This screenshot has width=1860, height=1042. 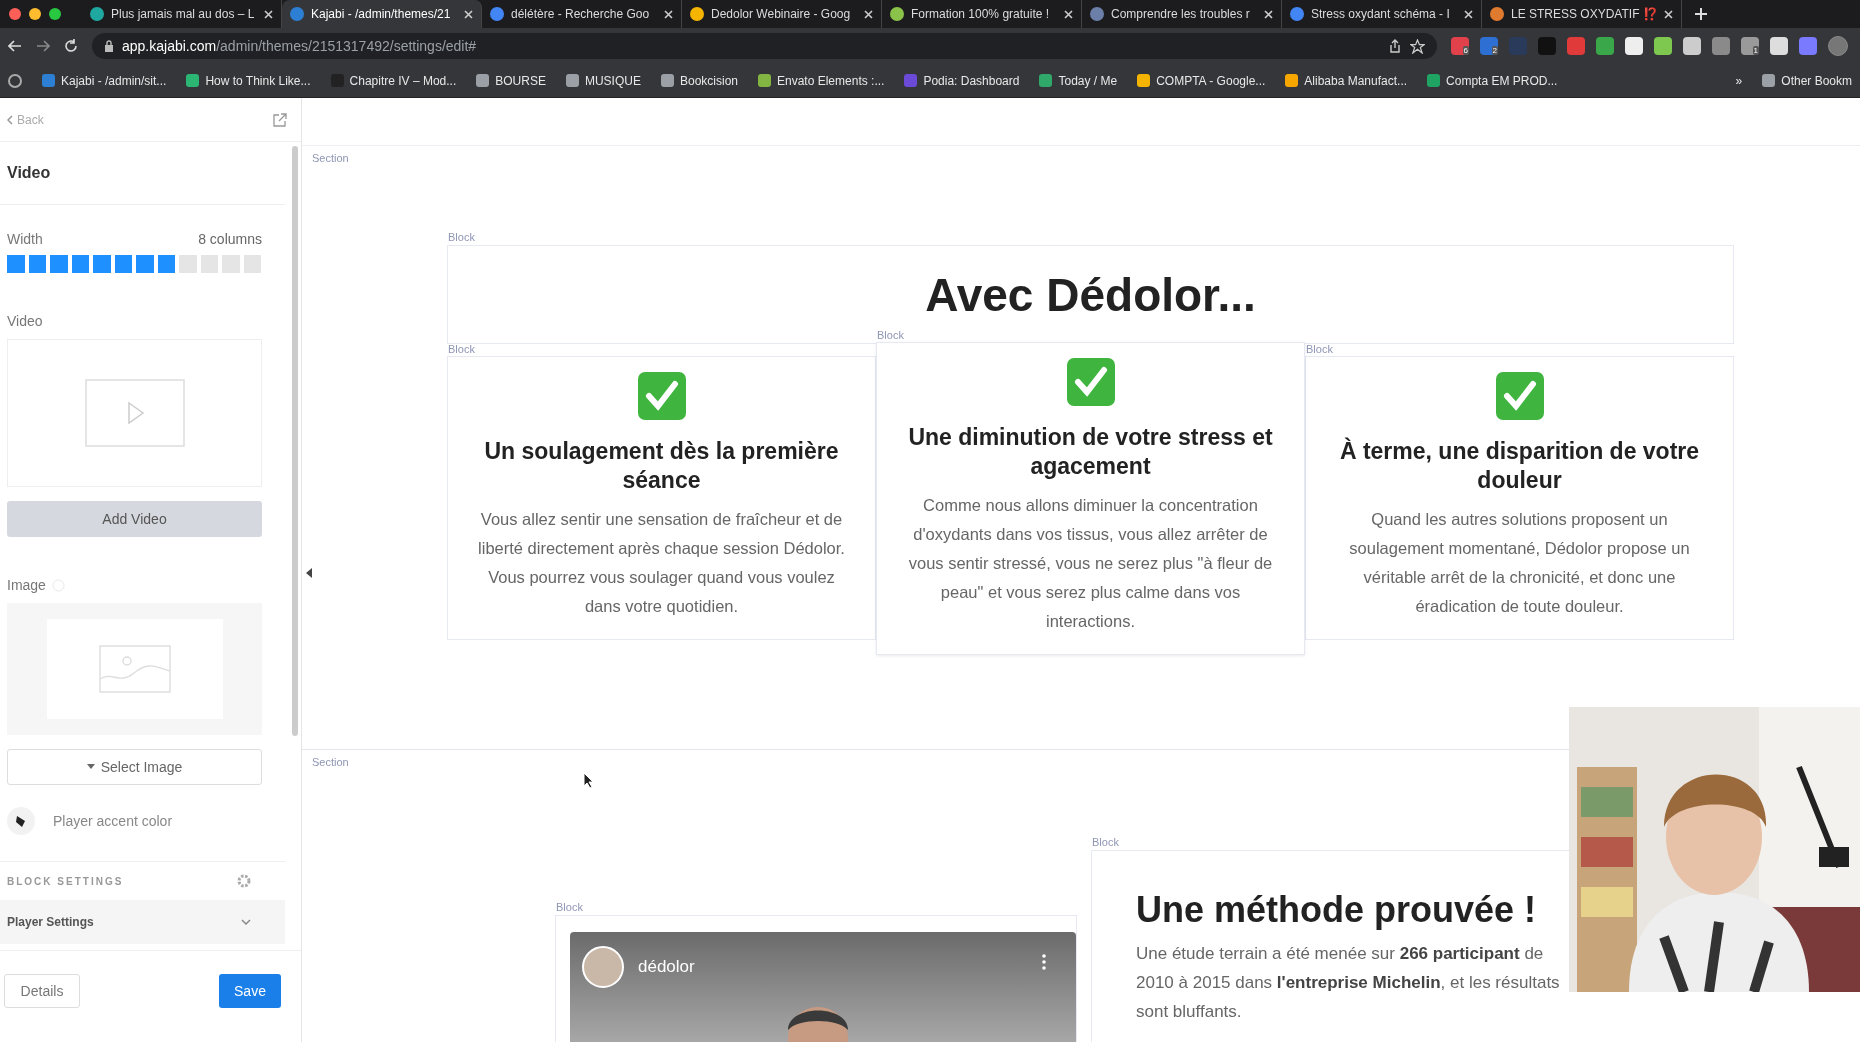 I want to click on external-link-icon, so click(x=280, y=119).